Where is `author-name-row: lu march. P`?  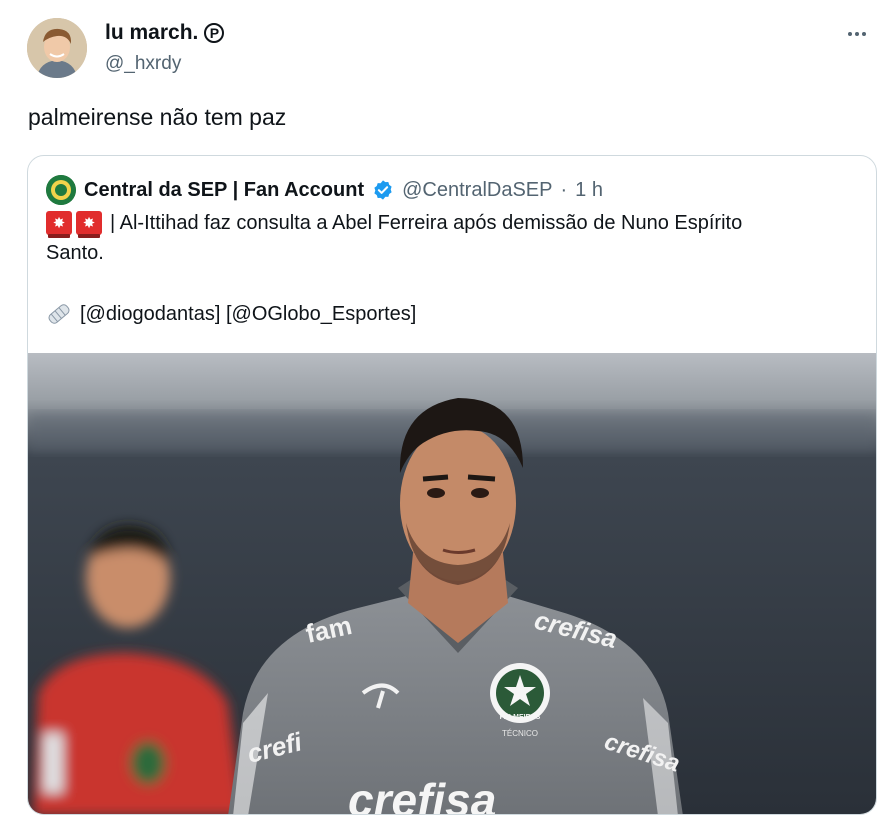
author-name-row: lu march. P is located at coordinates (165, 33).